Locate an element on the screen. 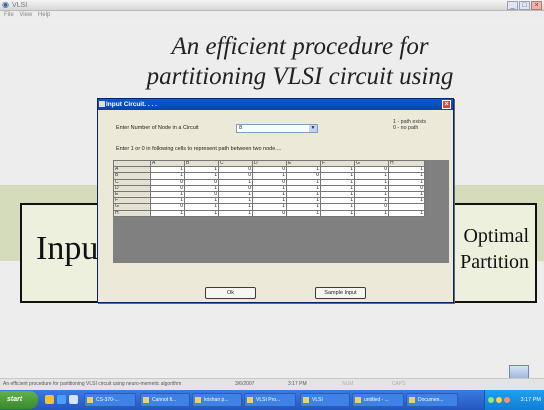 This screenshot has height=410, width=544. dialog-icon is located at coordinates (102, 104).